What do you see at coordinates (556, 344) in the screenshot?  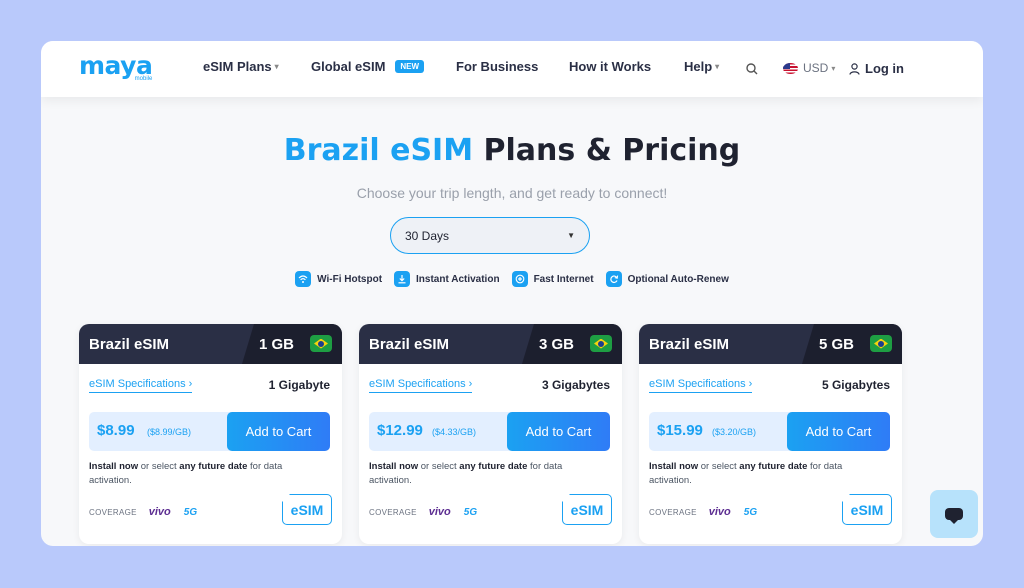 I see `plan-size: 3 GB` at bounding box center [556, 344].